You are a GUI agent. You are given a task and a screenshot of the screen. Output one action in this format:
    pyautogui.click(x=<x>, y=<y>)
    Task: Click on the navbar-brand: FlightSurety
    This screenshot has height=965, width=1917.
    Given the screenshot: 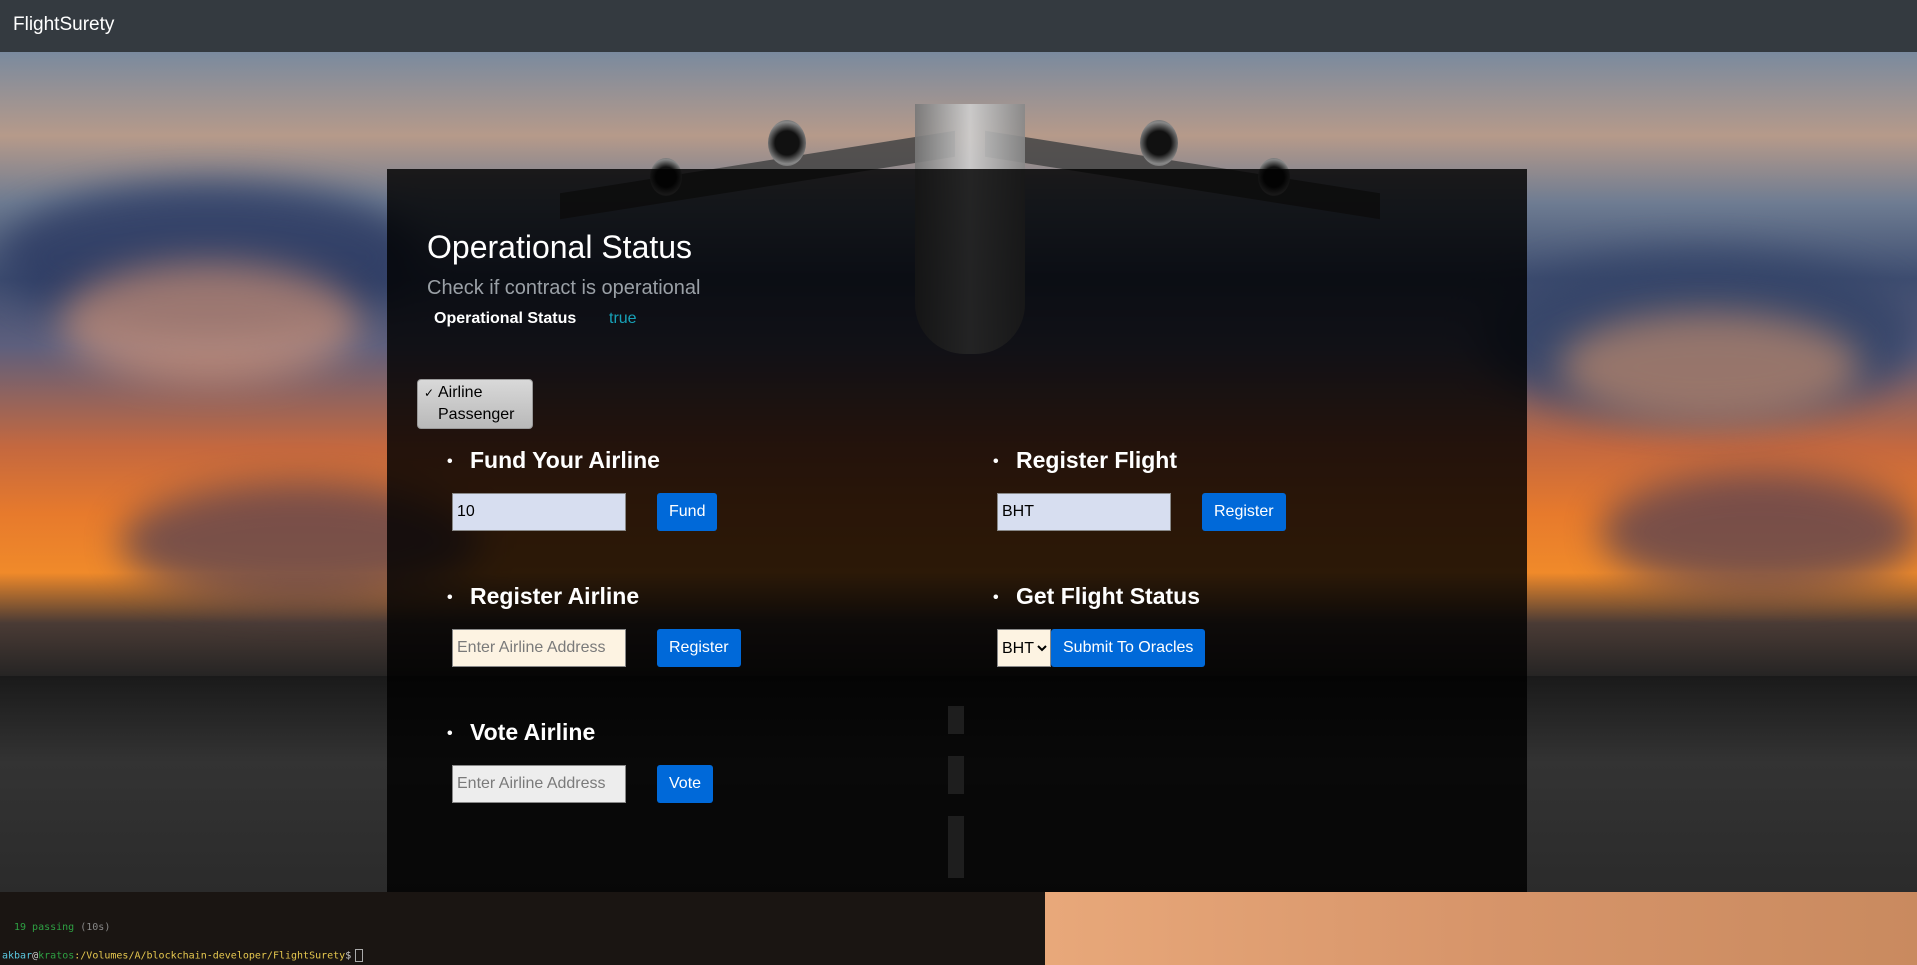 What is the action you would take?
    pyautogui.click(x=63, y=25)
    